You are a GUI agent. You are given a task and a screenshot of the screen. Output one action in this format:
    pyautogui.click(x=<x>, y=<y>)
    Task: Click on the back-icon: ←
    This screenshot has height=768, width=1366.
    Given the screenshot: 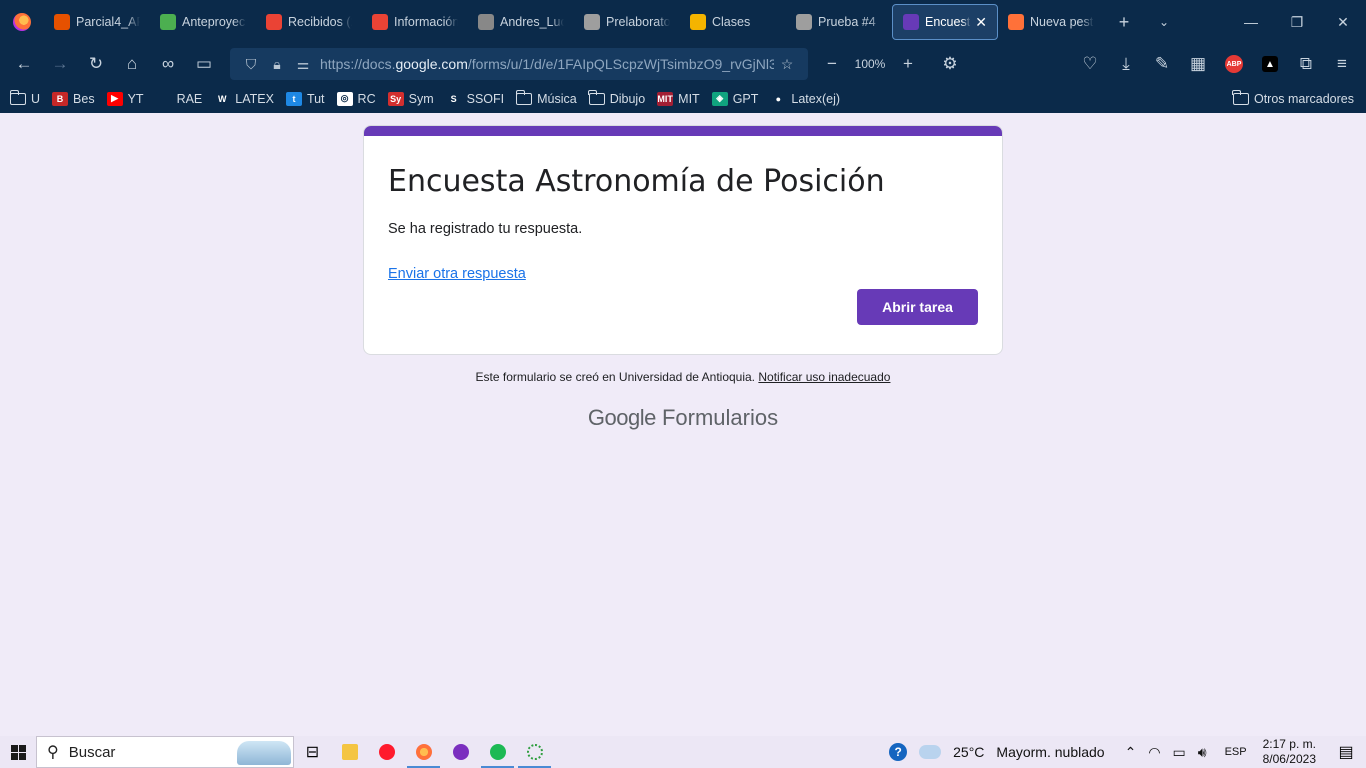 What is the action you would take?
    pyautogui.click(x=24, y=64)
    